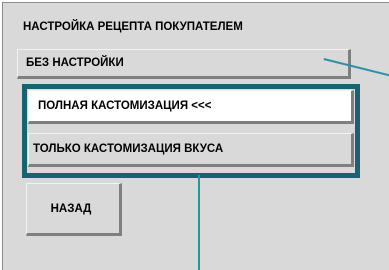 The image size is (389, 270). Describe the element at coordinates (199, 222) in the screenshot. I see `callout-line-customization-group` at that location.